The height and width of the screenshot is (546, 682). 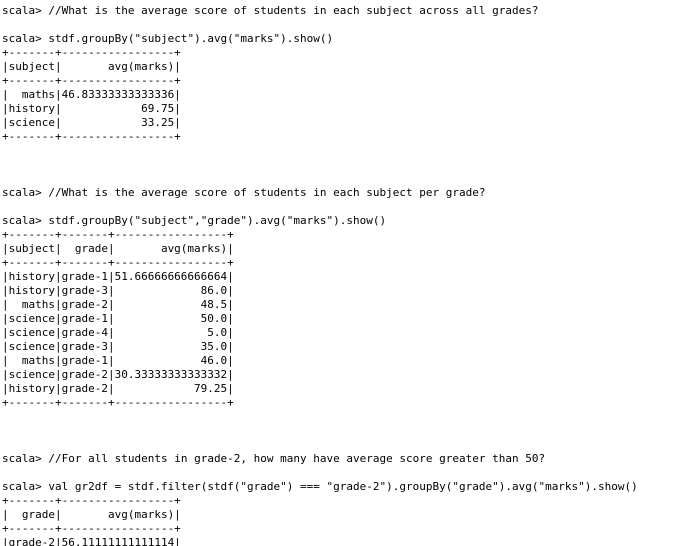 What do you see at coordinates (118, 276) in the screenshot?
I see `table-row: |history|grade-1|51.66666666666664|` at bounding box center [118, 276].